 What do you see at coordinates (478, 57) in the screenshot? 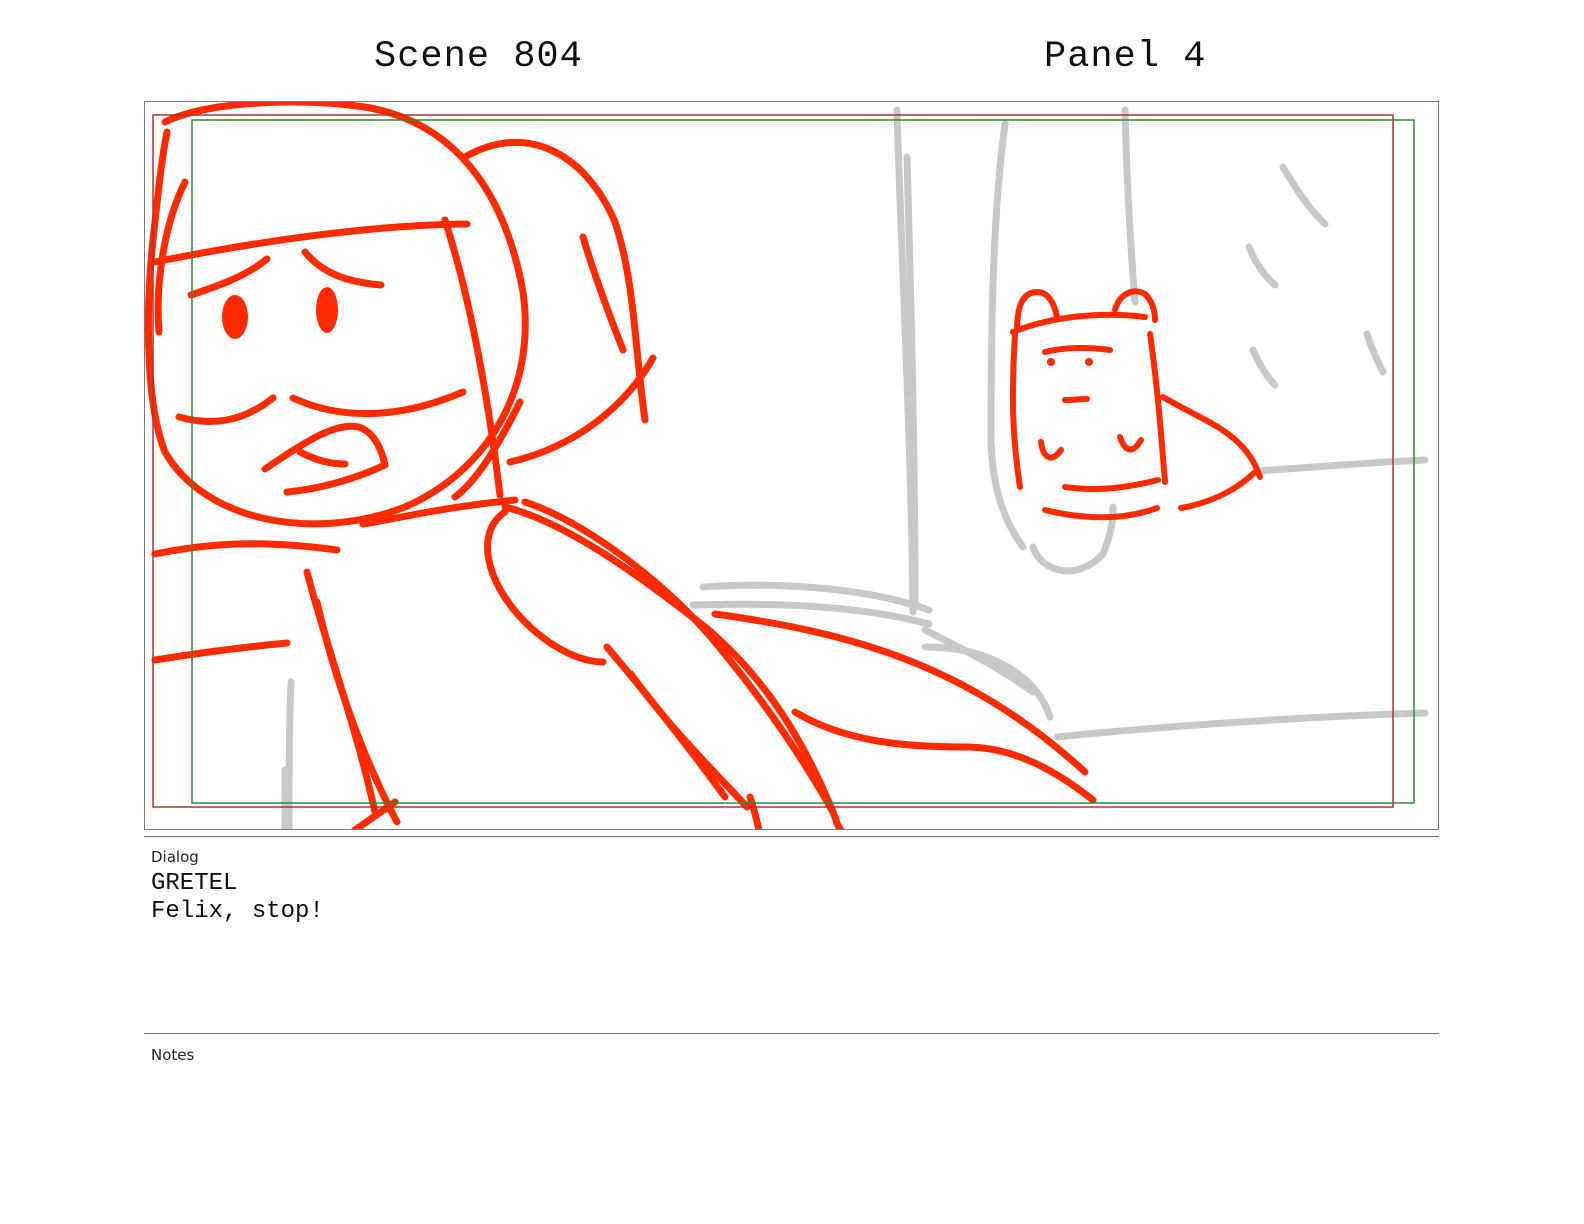
I see `scene-number: Scene 804` at bounding box center [478, 57].